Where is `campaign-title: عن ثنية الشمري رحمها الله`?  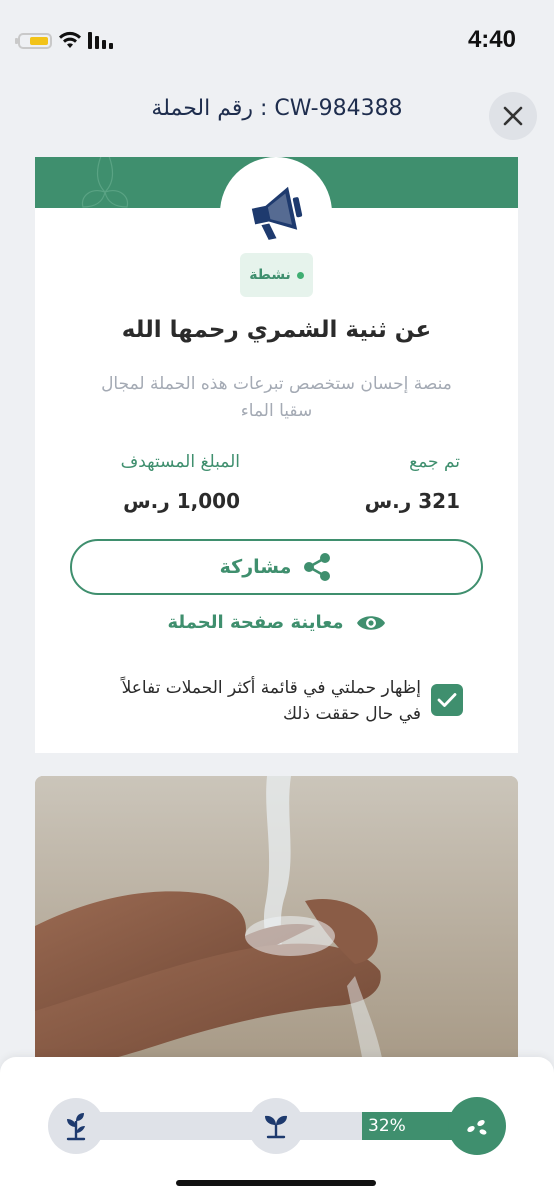 campaign-title: عن ثنية الشمري رحمها الله is located at coordinates (276, 330).